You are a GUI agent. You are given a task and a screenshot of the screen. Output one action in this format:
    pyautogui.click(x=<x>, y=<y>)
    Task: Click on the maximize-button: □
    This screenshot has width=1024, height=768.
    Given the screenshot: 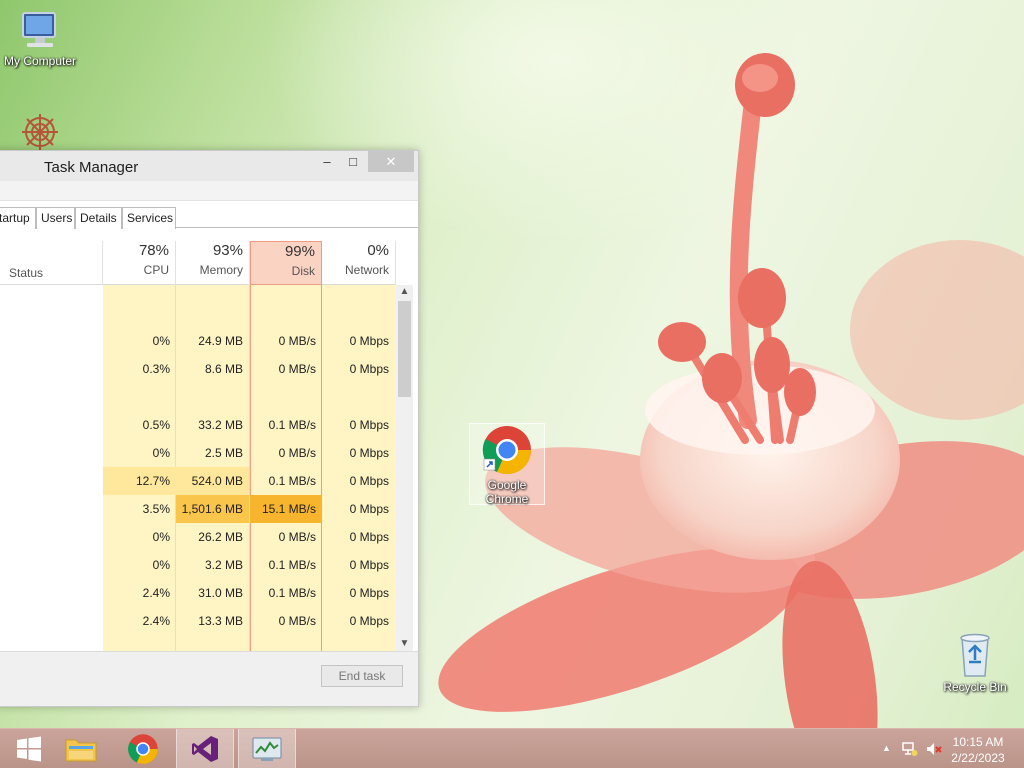 What is the action you would take?
    pyautogui.click(x=353, y=161)
    